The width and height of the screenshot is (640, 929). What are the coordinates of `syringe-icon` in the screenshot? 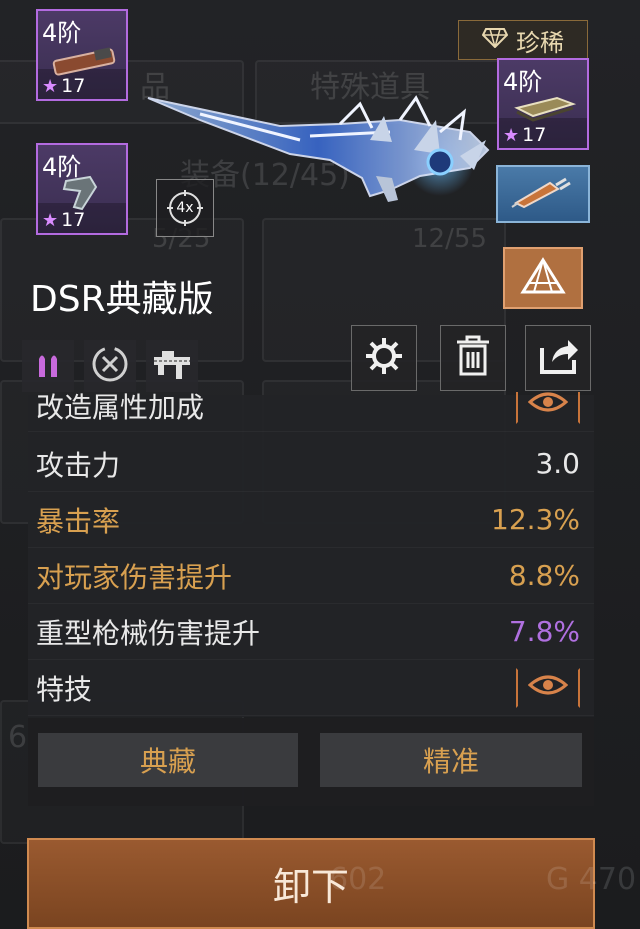 It's located at (543, 194).